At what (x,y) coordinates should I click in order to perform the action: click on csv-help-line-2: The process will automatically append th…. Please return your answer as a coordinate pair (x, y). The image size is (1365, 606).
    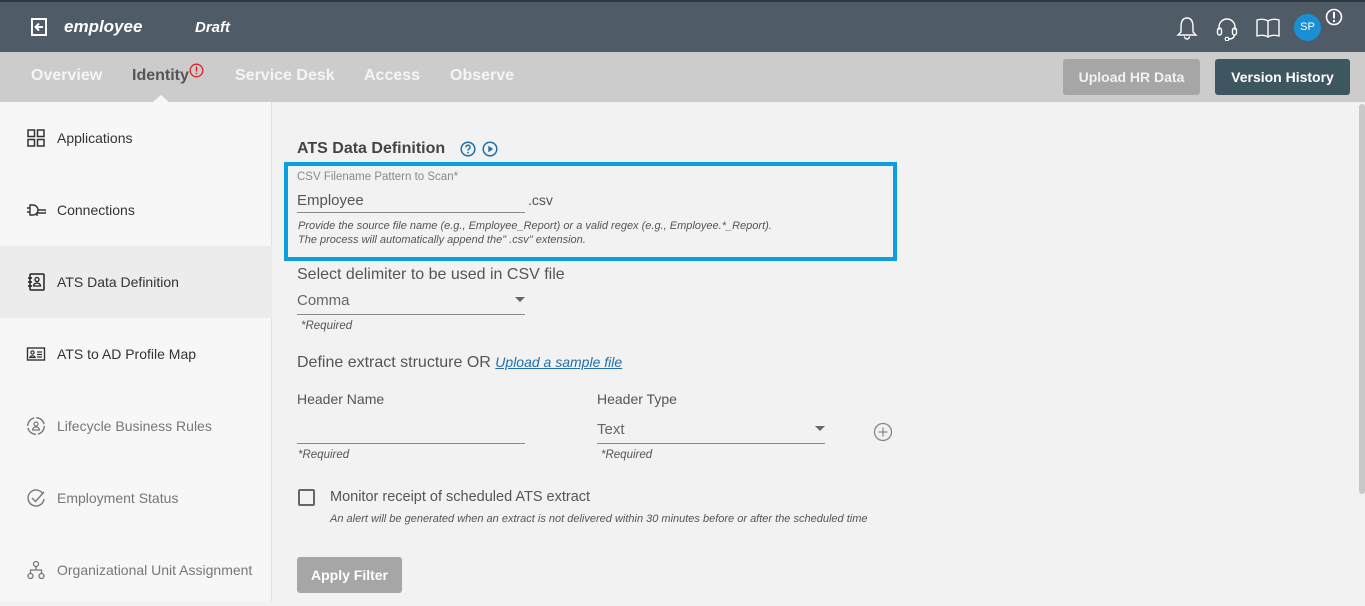
    Looking at the image, I should click on (442, 240).